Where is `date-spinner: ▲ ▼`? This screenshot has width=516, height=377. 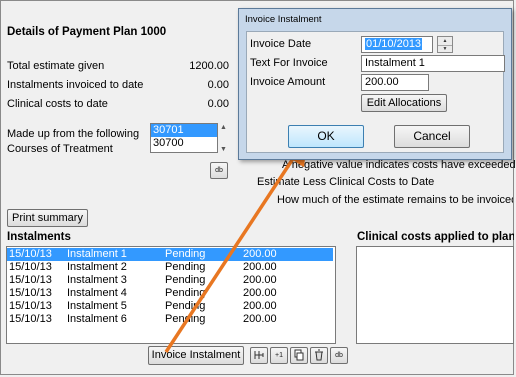
date-spinner: ▲ ▼ is located at coordinates (445, 44).